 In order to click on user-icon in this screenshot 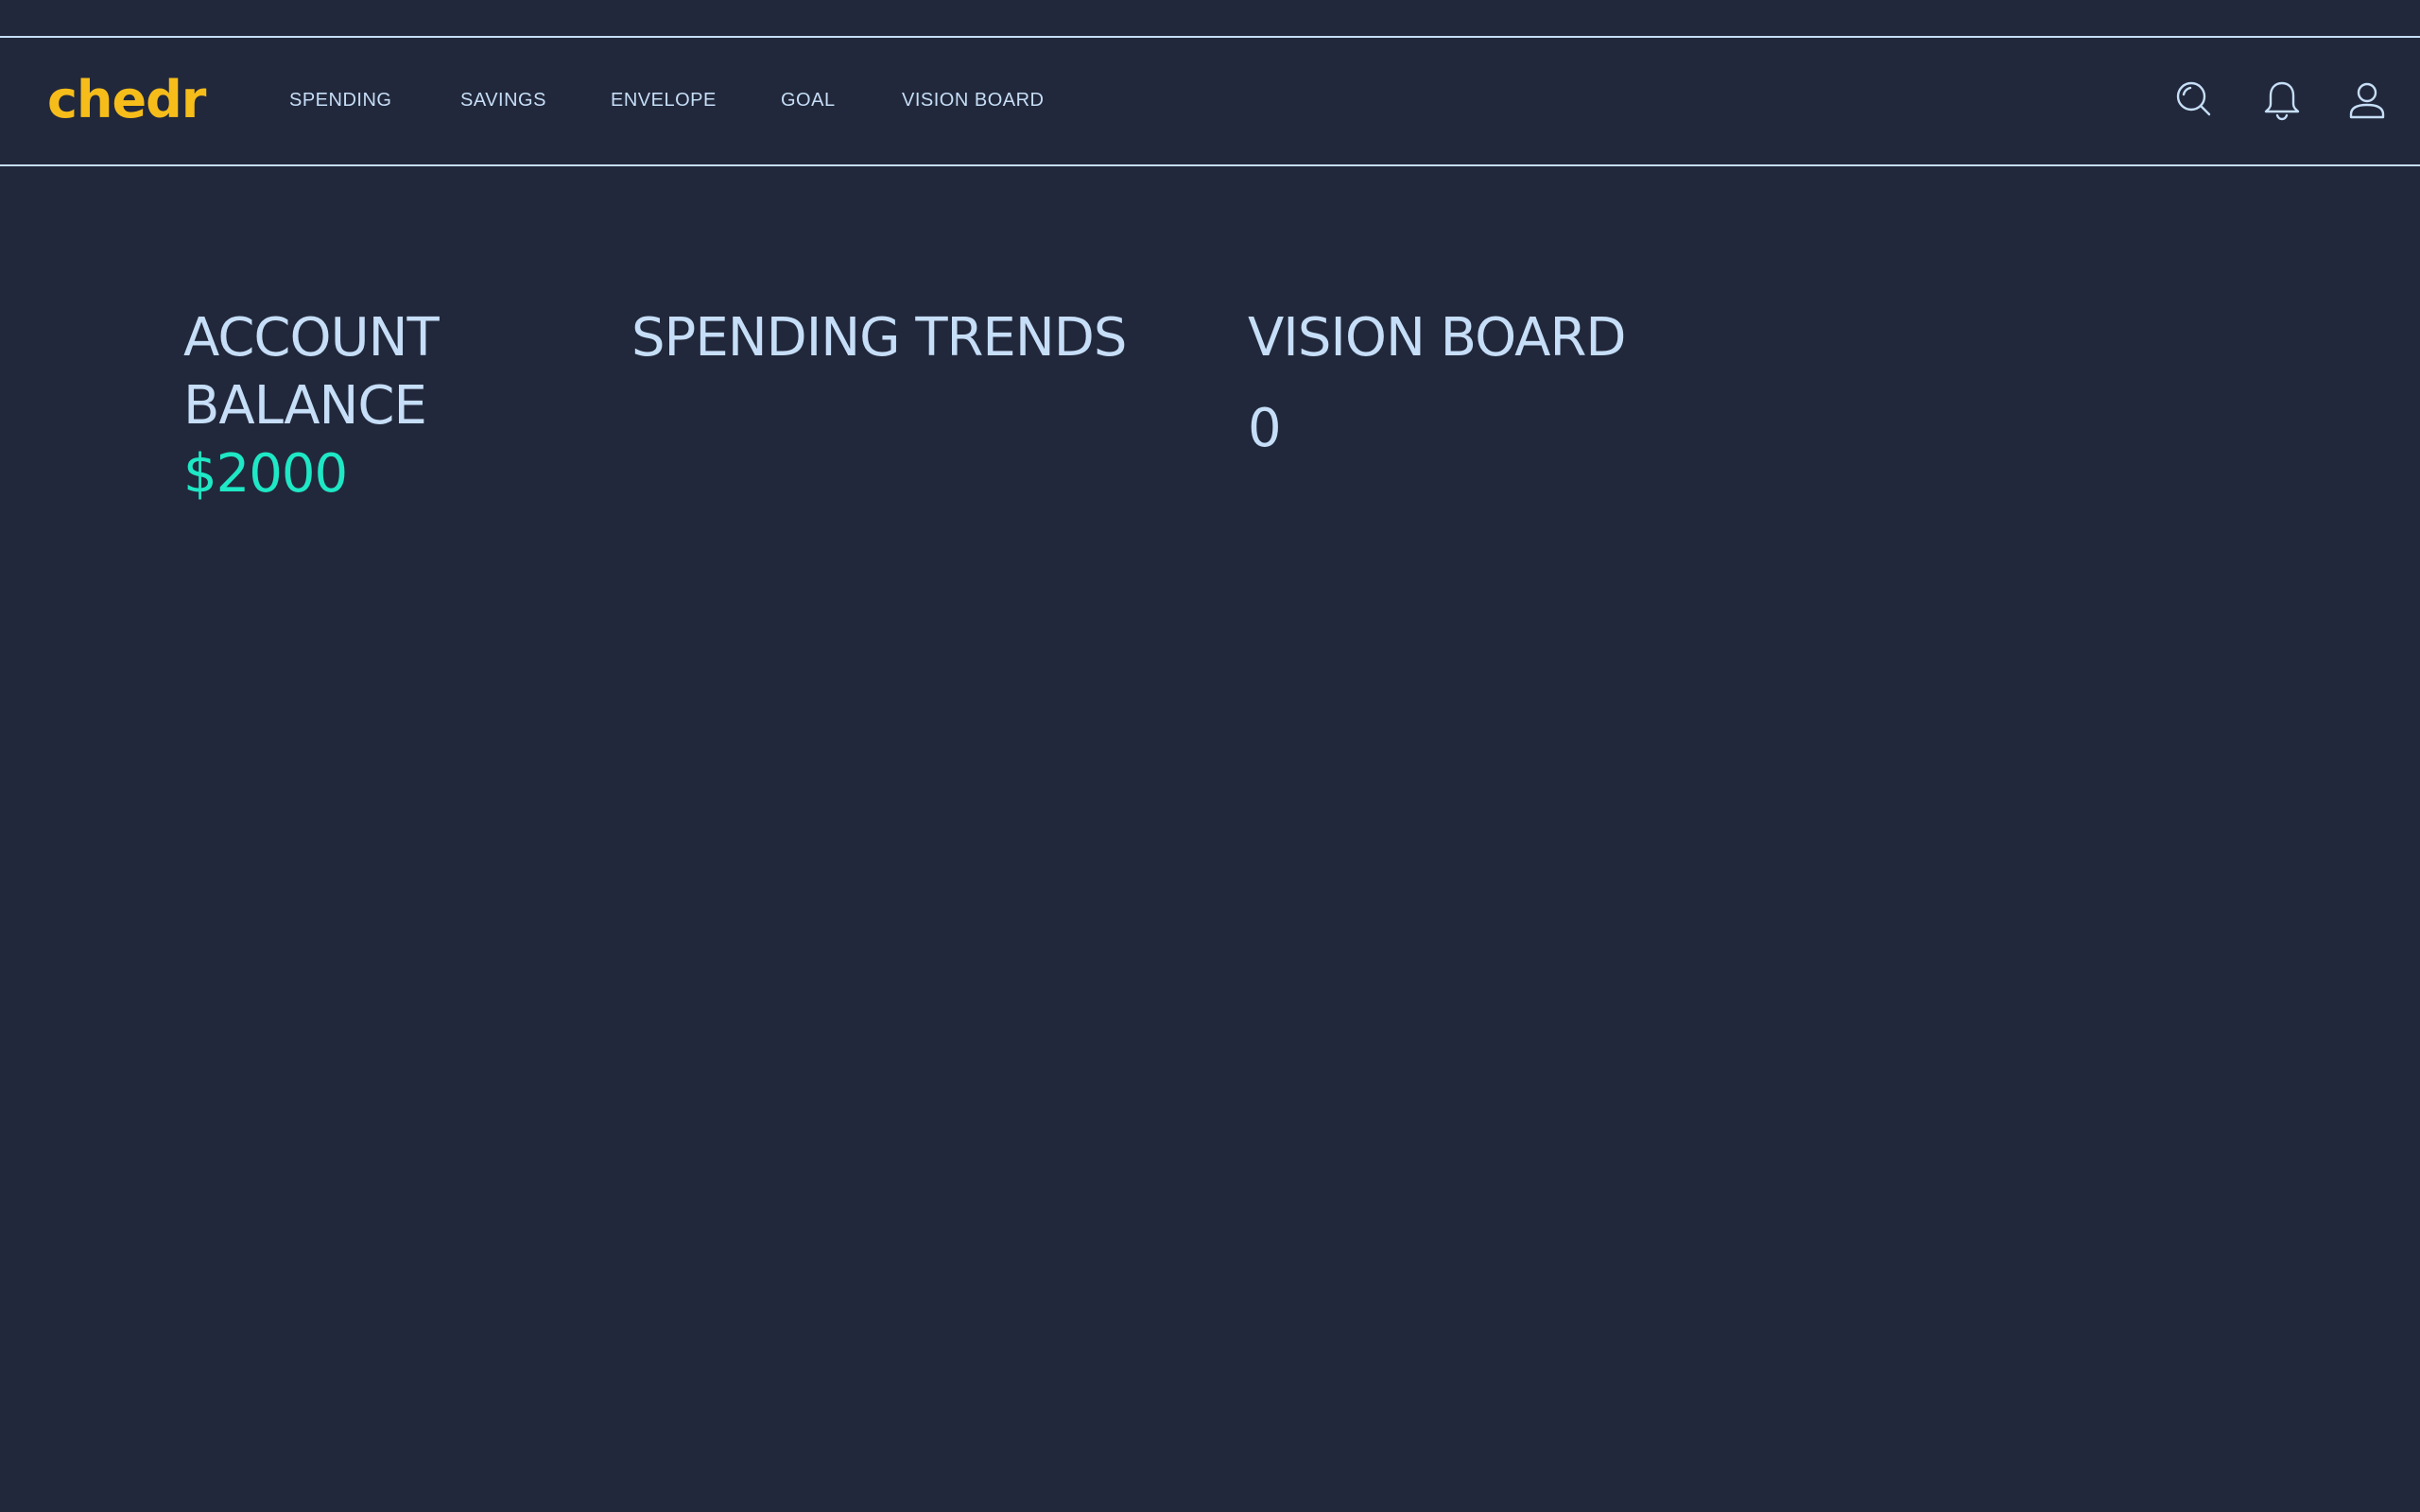, I will do `click(2367, 100)`.